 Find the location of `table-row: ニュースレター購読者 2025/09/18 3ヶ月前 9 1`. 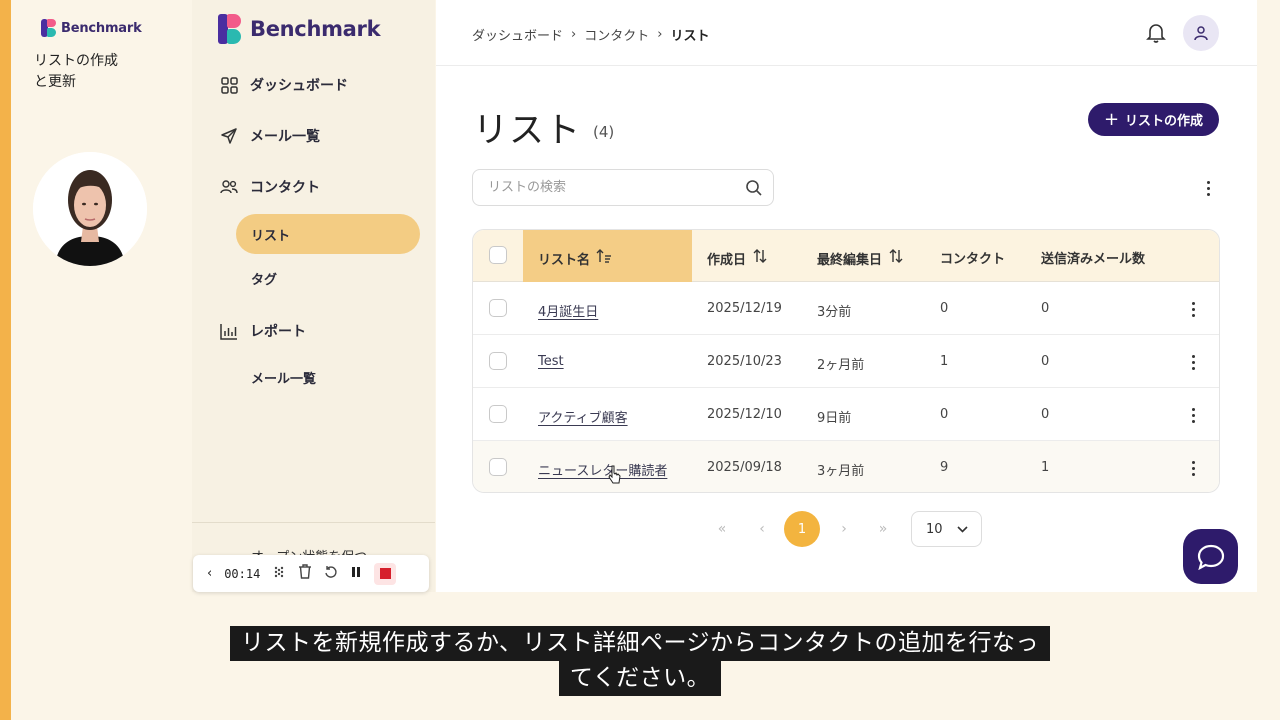

table-row: ニュースレター購読者 2025/09/18 3ヶ月前 9 1 is located at coordinates (846, 466).